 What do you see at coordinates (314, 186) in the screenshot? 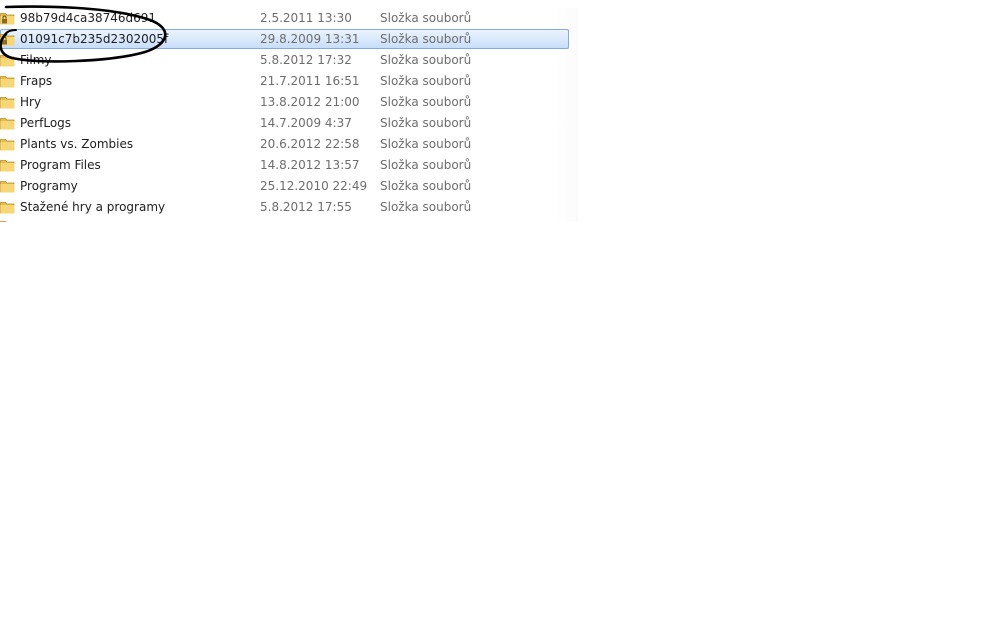
I see `file-date: 25.12.2010 22:49` at bounding box center [314, 186].